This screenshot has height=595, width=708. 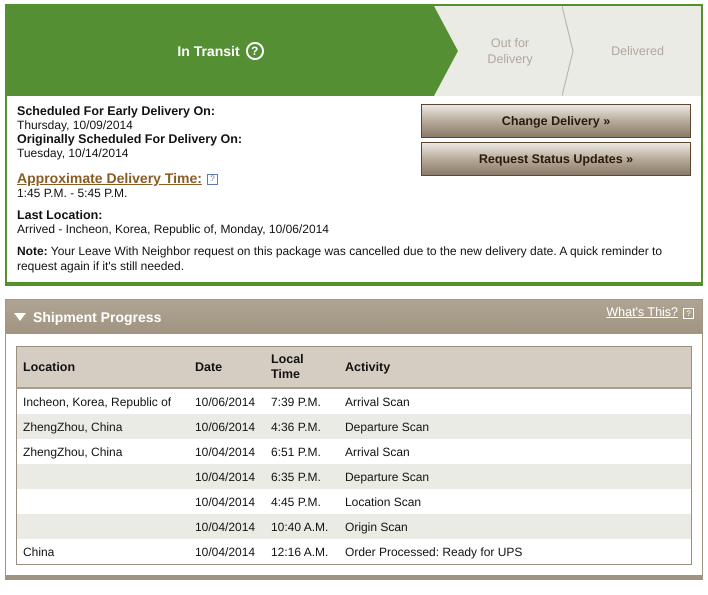 I want to click on table-cell: Incheon, Korea, Republic of, so click(x=102, y=401).